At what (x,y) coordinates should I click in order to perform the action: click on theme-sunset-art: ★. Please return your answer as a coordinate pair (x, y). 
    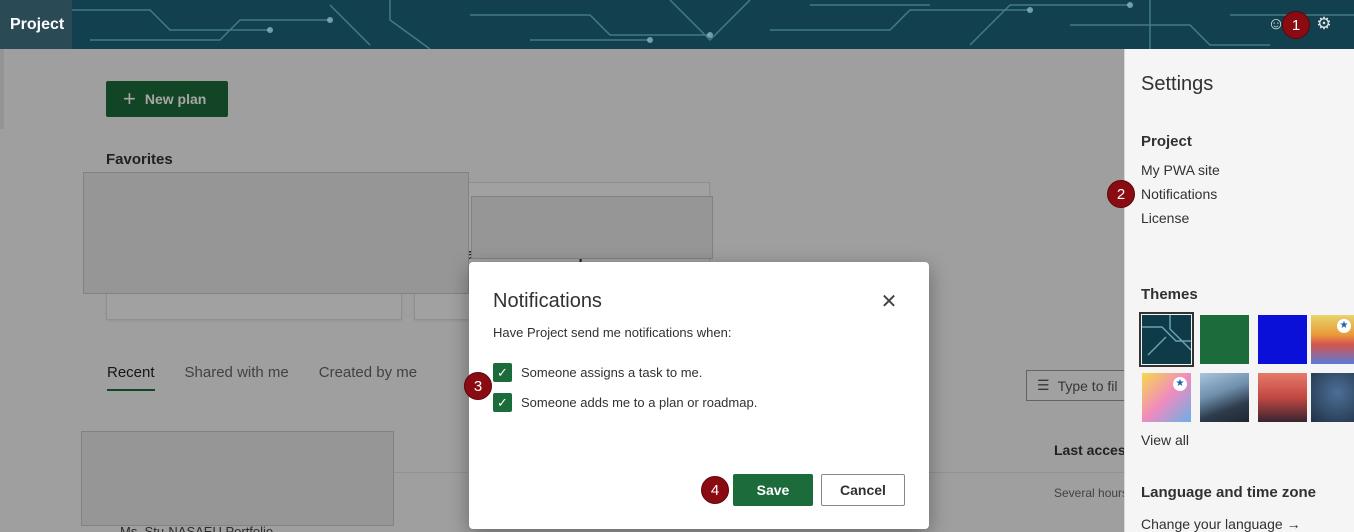
    Looking at the image, I should click on (1332, 339).